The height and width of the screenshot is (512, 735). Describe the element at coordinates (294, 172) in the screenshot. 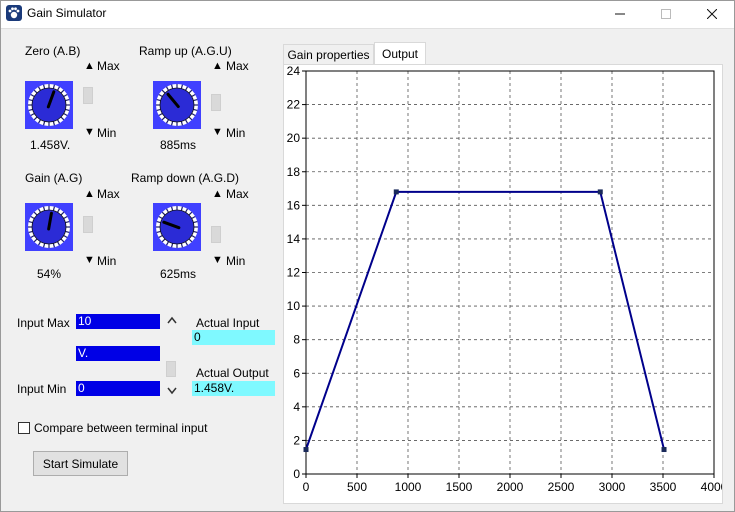

I see `y-tick-label: 18` at that location.